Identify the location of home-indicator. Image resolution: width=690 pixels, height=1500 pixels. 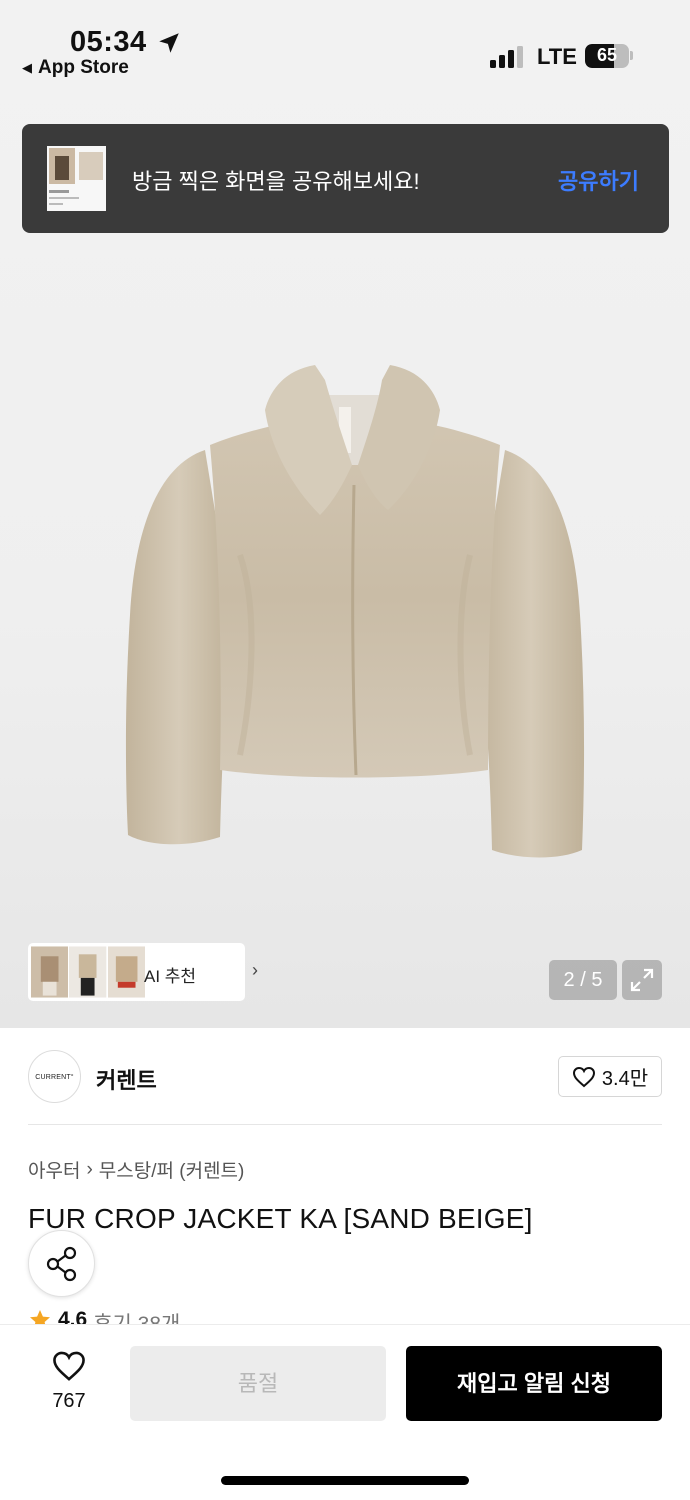
(345, 1480).